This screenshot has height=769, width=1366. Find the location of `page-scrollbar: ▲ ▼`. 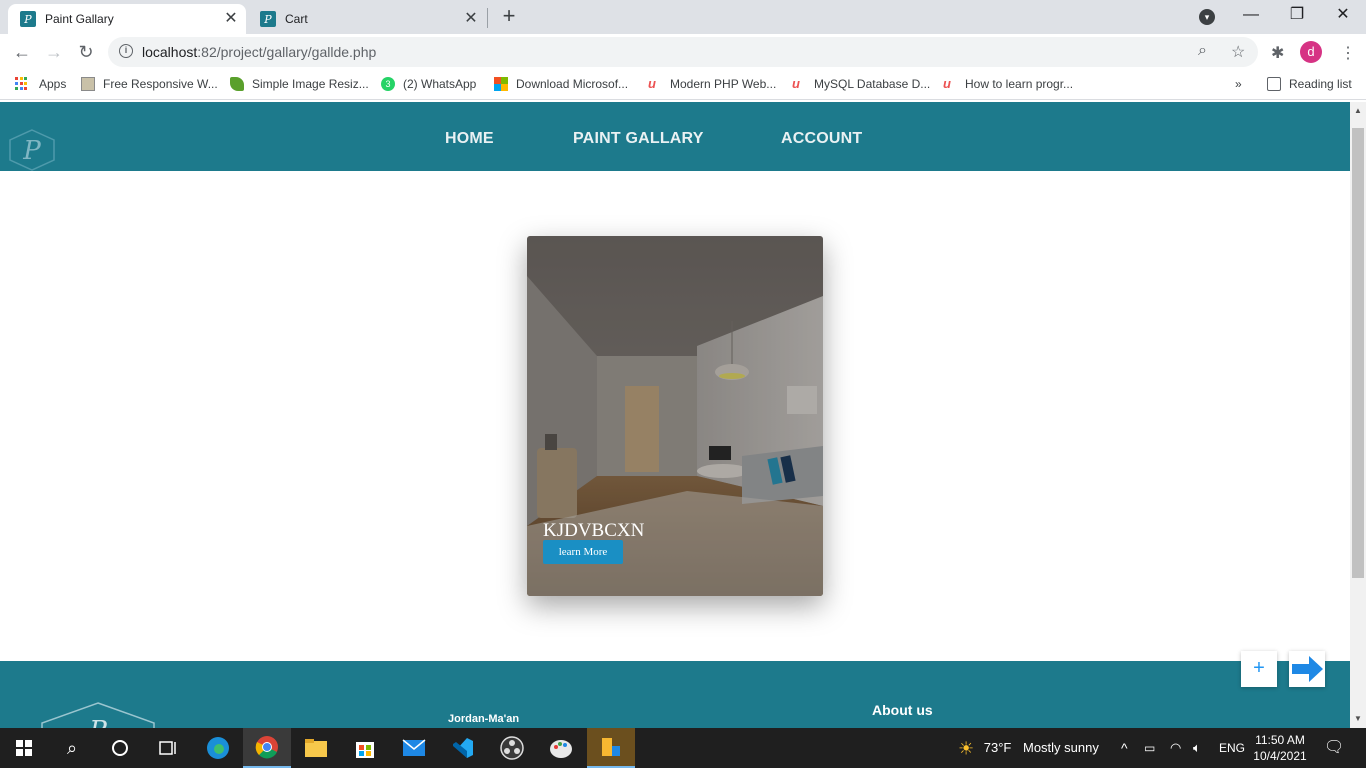

page-scrollbar: ▲ ▼ is located at coordinates (1358, 415).